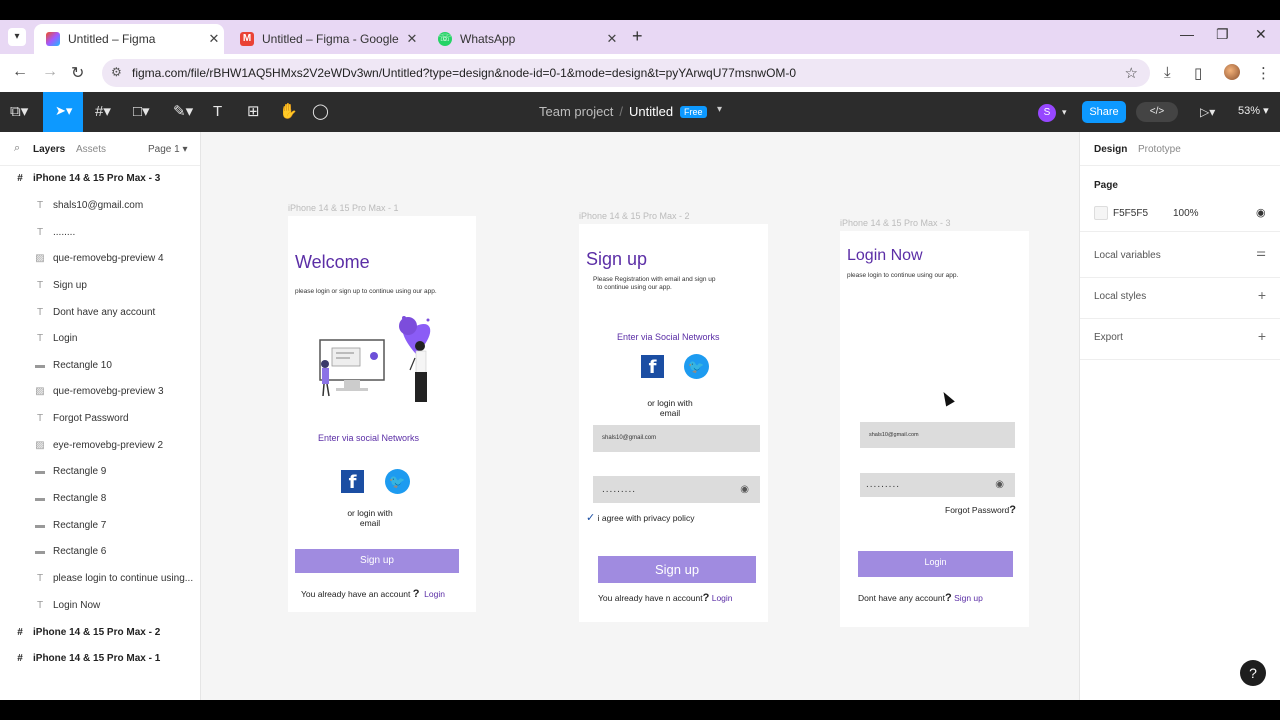  Describe the element at coordinates (634, 216) in the screenshot. I see `frame-label: iPhone 14 & 15 Pro Max - 2` at that location.